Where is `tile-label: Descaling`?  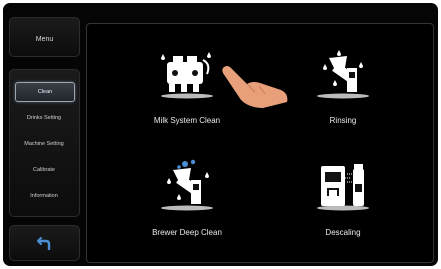
tile-label: Descaling is located at coordinates (343, 232).